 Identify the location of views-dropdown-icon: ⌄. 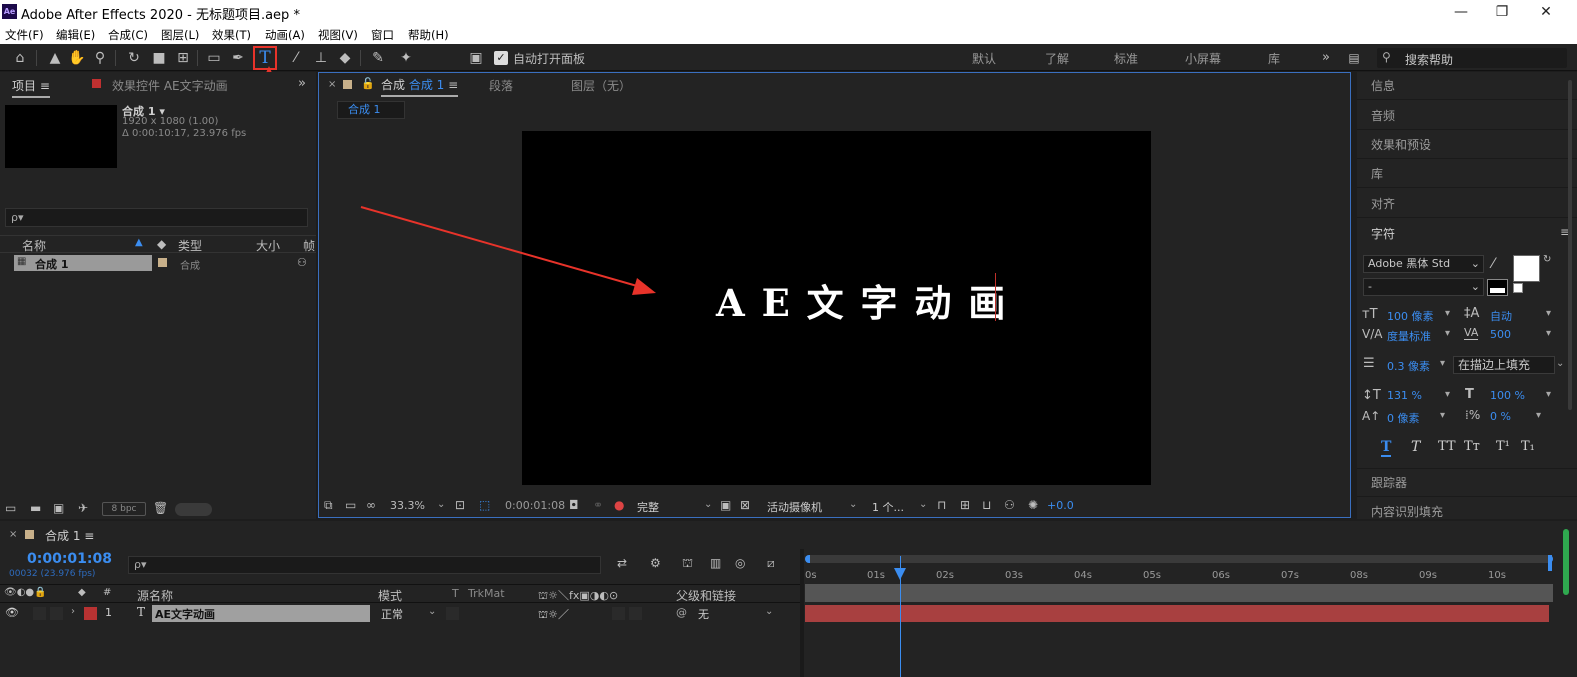
(923, 504).